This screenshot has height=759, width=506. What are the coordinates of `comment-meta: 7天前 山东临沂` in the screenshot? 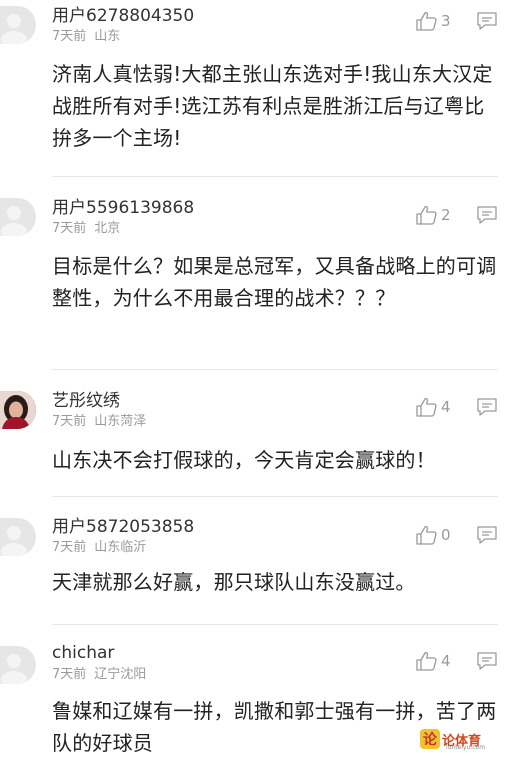 It's located at (99, 548).